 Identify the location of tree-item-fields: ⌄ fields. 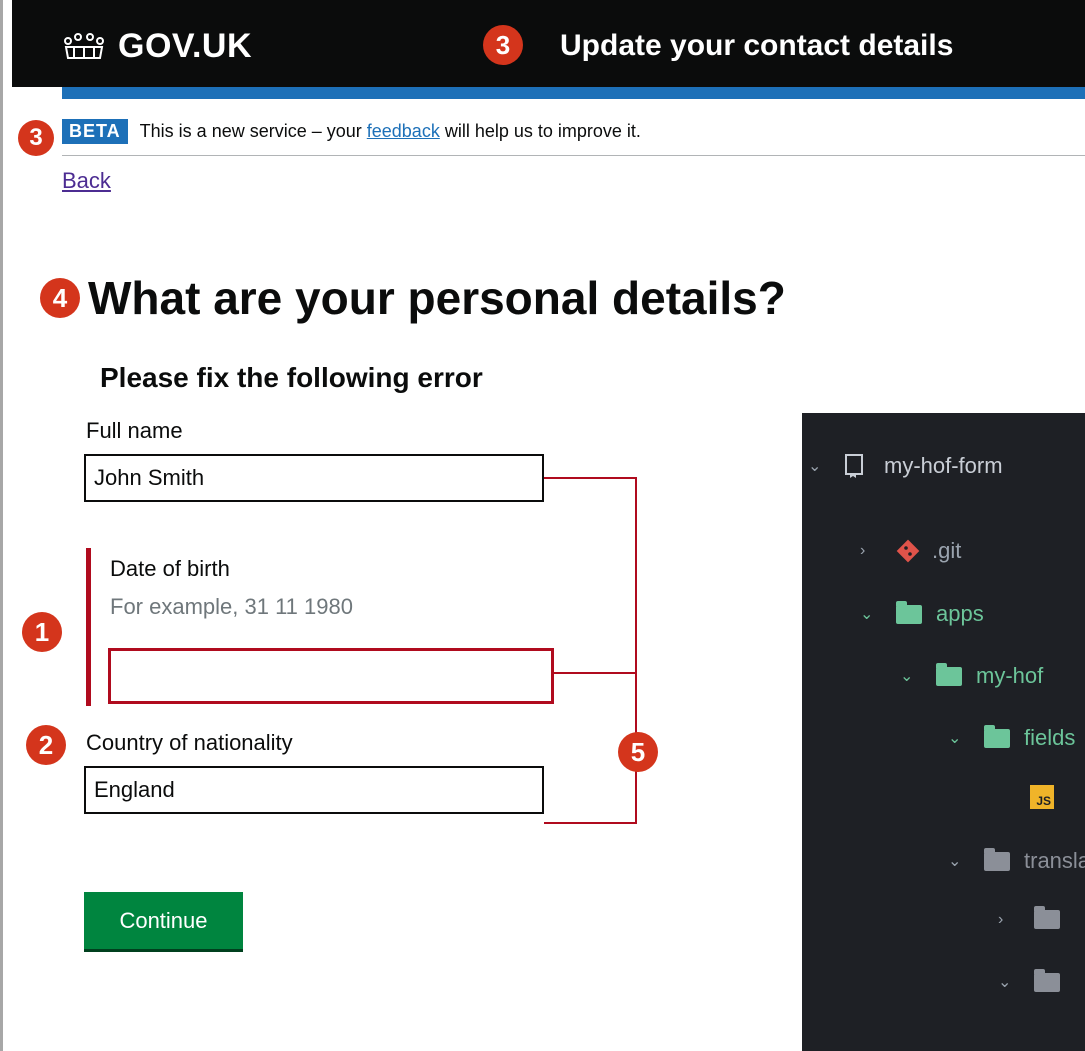
(1012, 737).